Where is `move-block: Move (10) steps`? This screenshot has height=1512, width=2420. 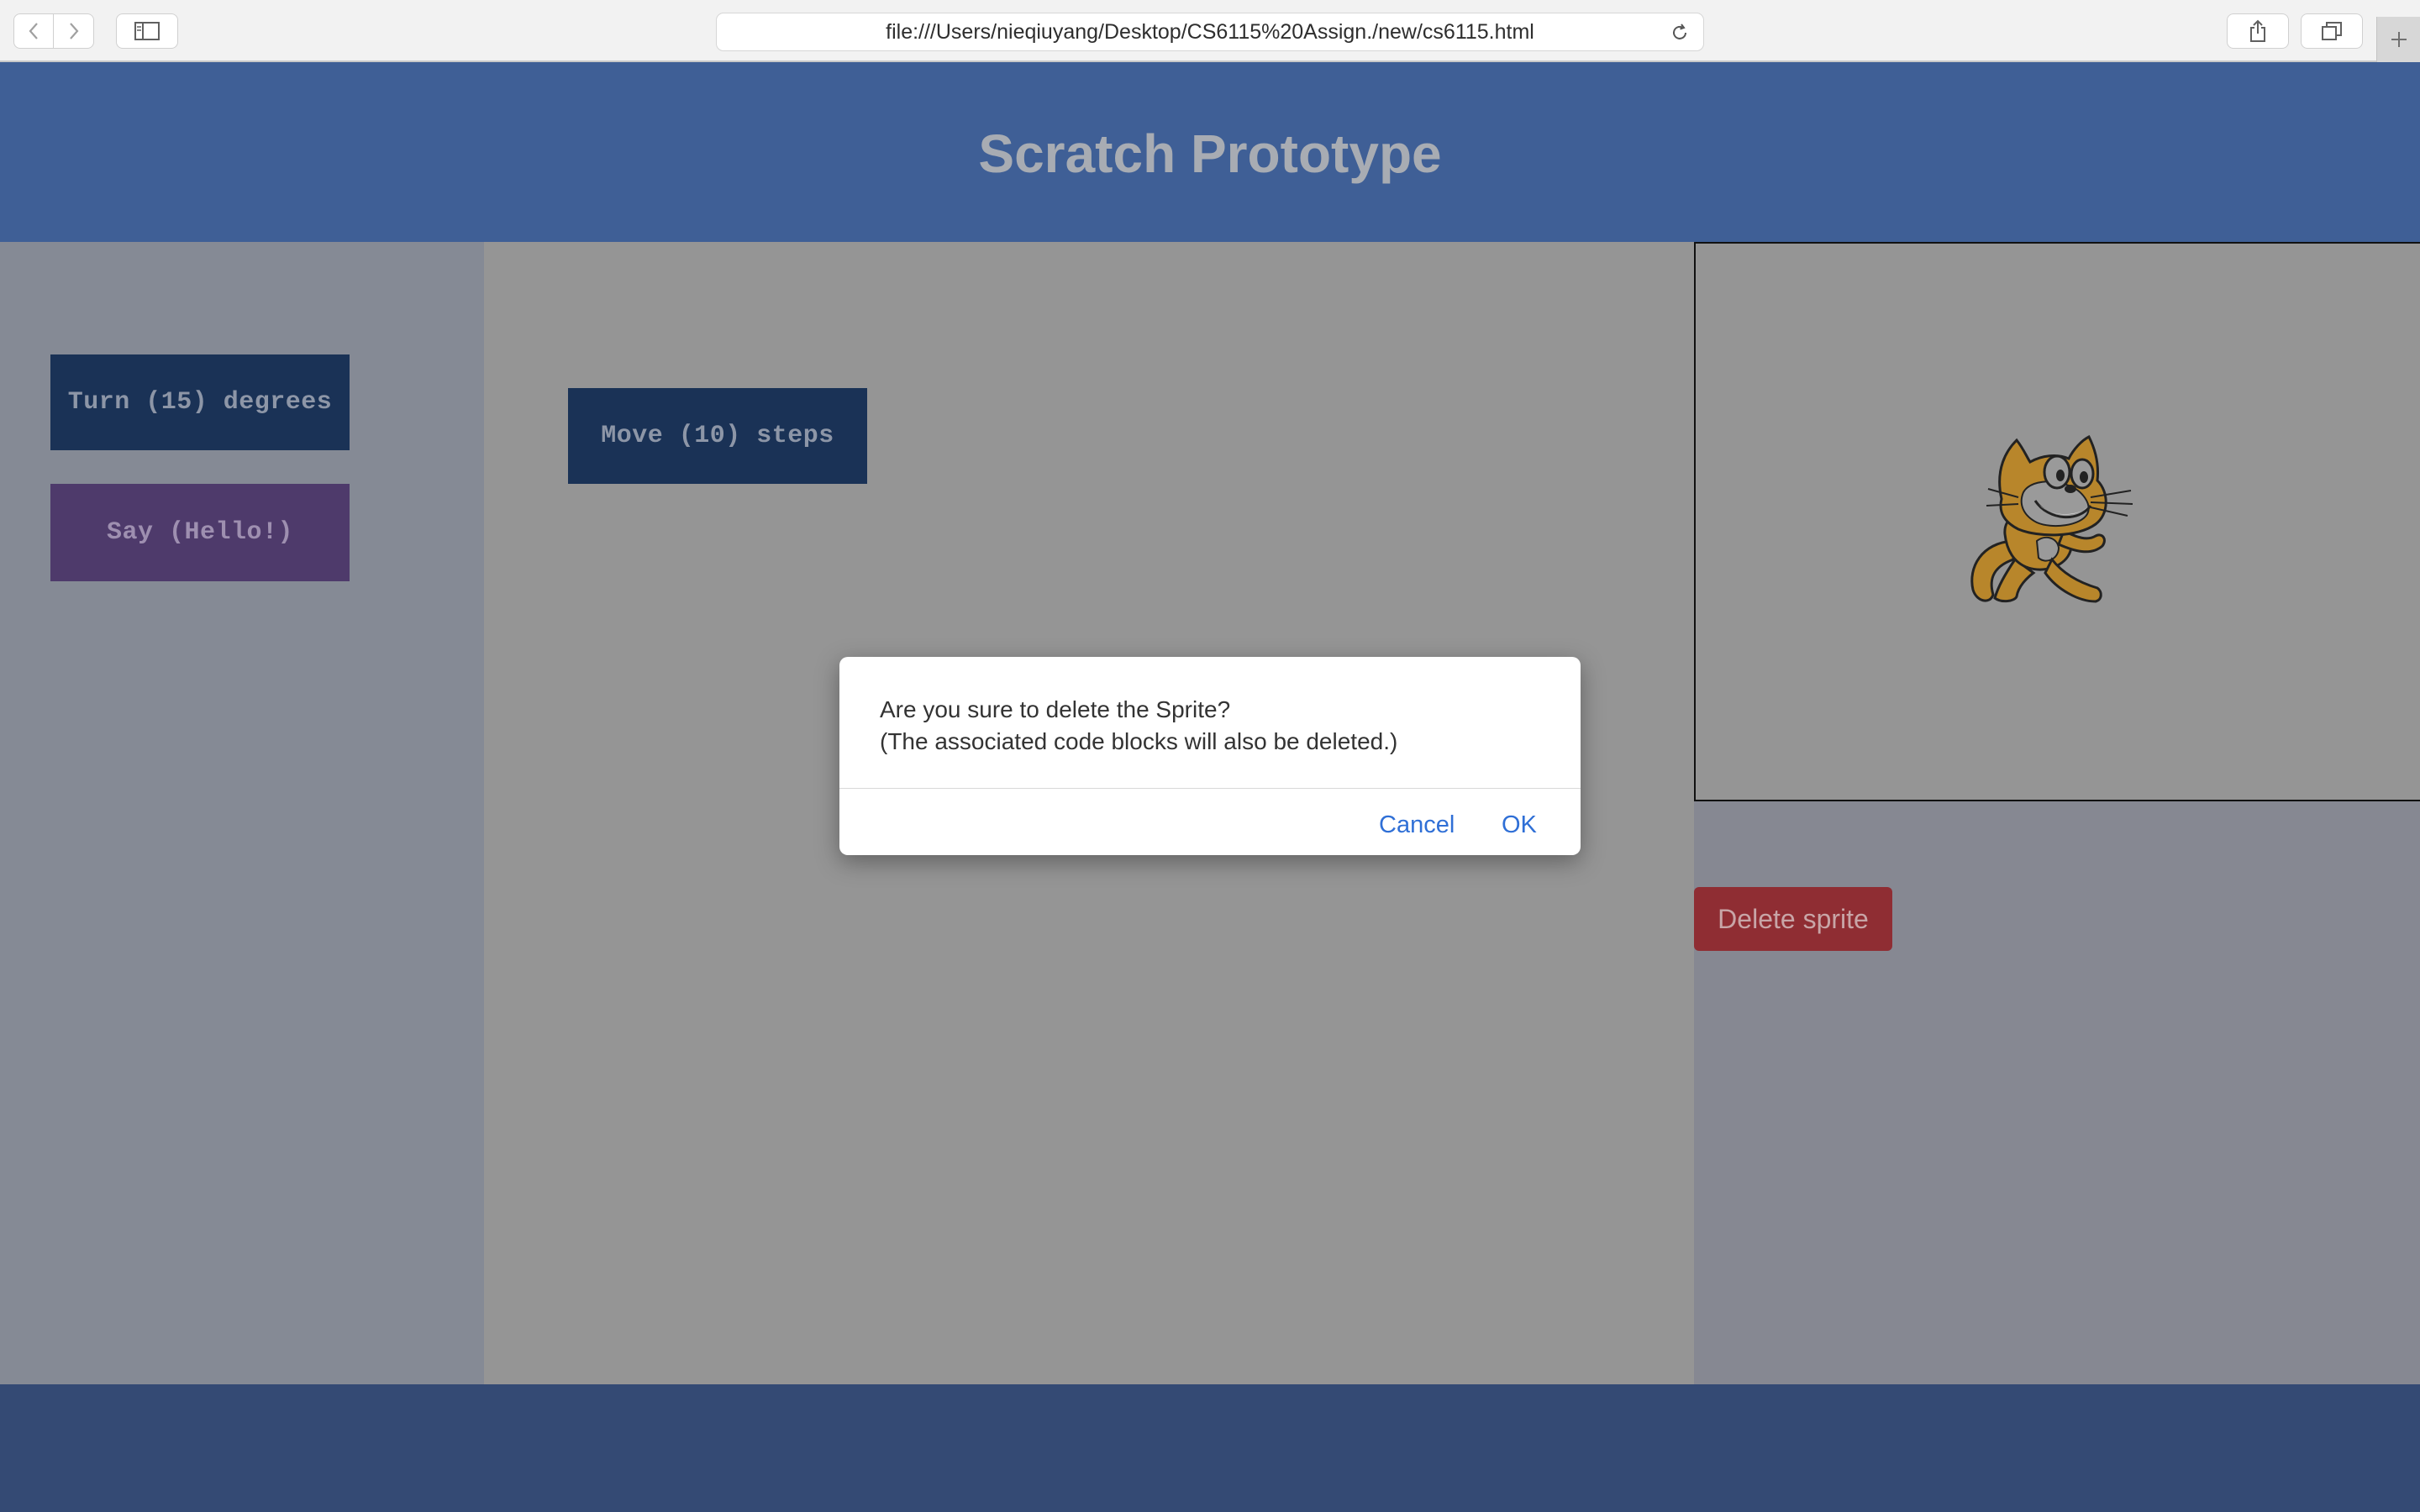 move-block: Move (10) steps is located at coordinates (718, 436).